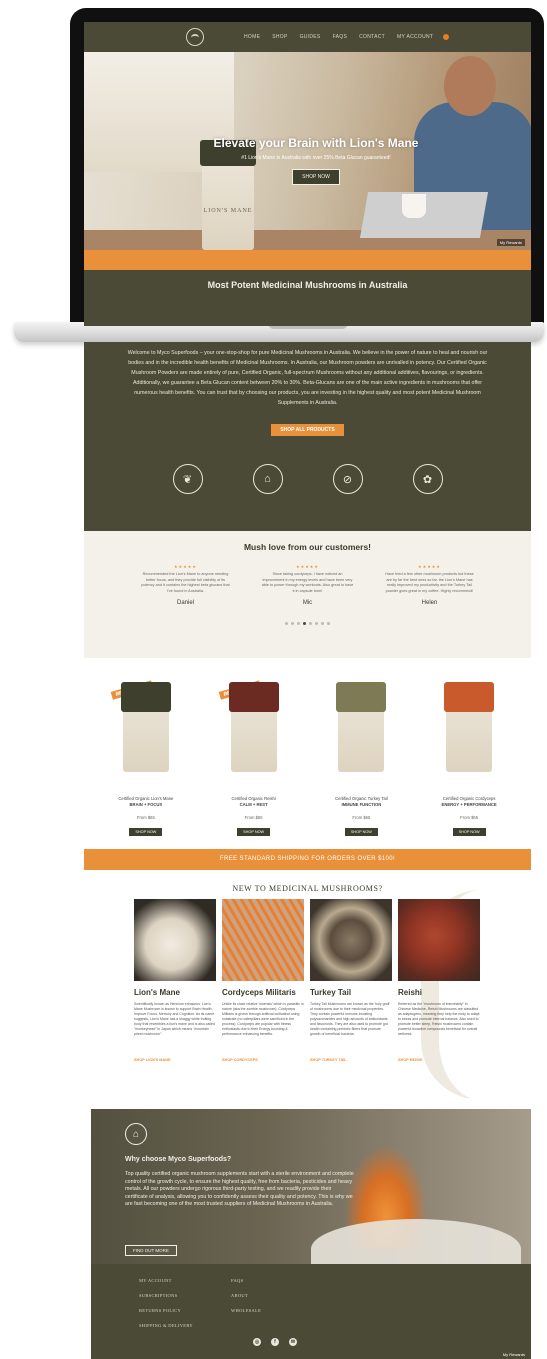  I want to click on benefit-badges: ❦ ⌂ ⊘ ✿, so click(307, 479).